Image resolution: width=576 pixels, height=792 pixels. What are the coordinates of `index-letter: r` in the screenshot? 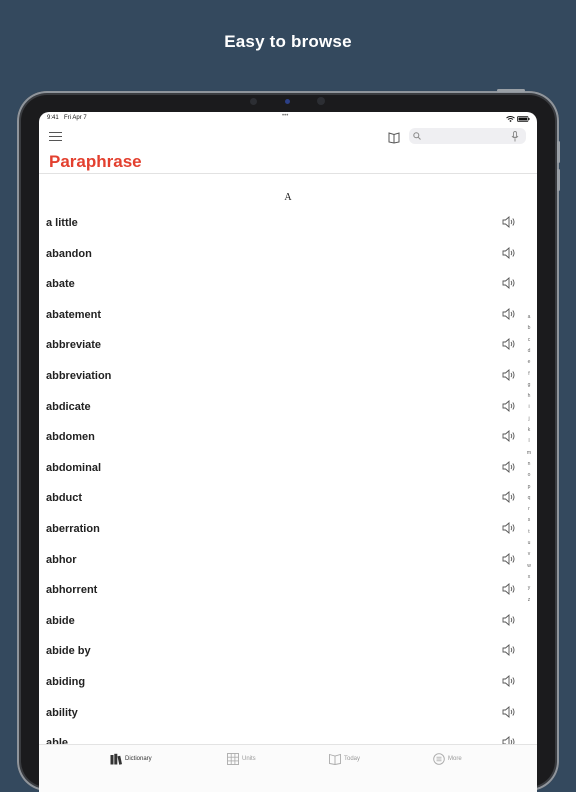 It's located at (529, 509).